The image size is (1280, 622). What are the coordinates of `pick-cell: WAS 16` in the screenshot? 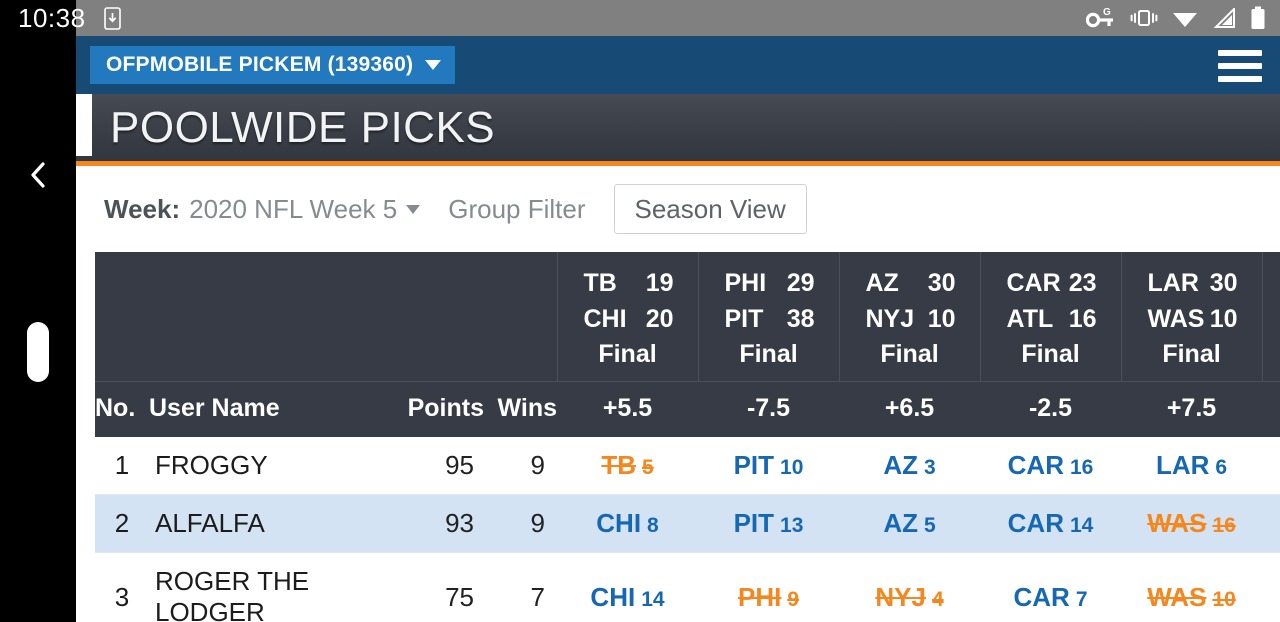 It's located at (1191, 523).